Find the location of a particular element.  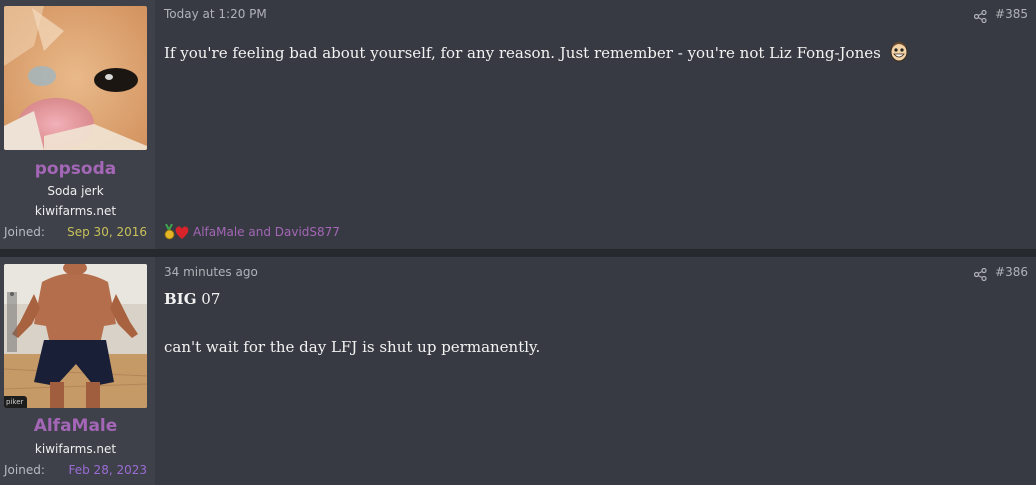

post-body-line-1: BIG 07 is located at coordinates (192, 299).